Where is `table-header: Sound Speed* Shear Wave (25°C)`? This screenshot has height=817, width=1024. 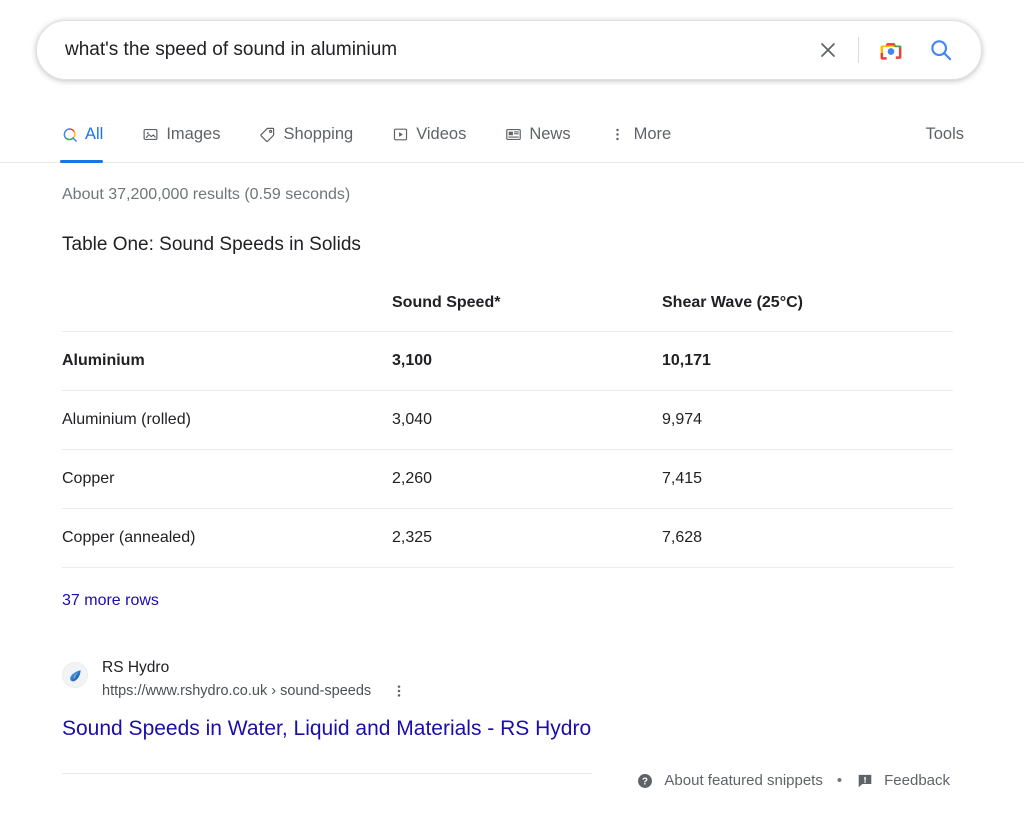 table-header: Sound Speed* Shear Wave (25°C) is located at coordinates (507, 312).